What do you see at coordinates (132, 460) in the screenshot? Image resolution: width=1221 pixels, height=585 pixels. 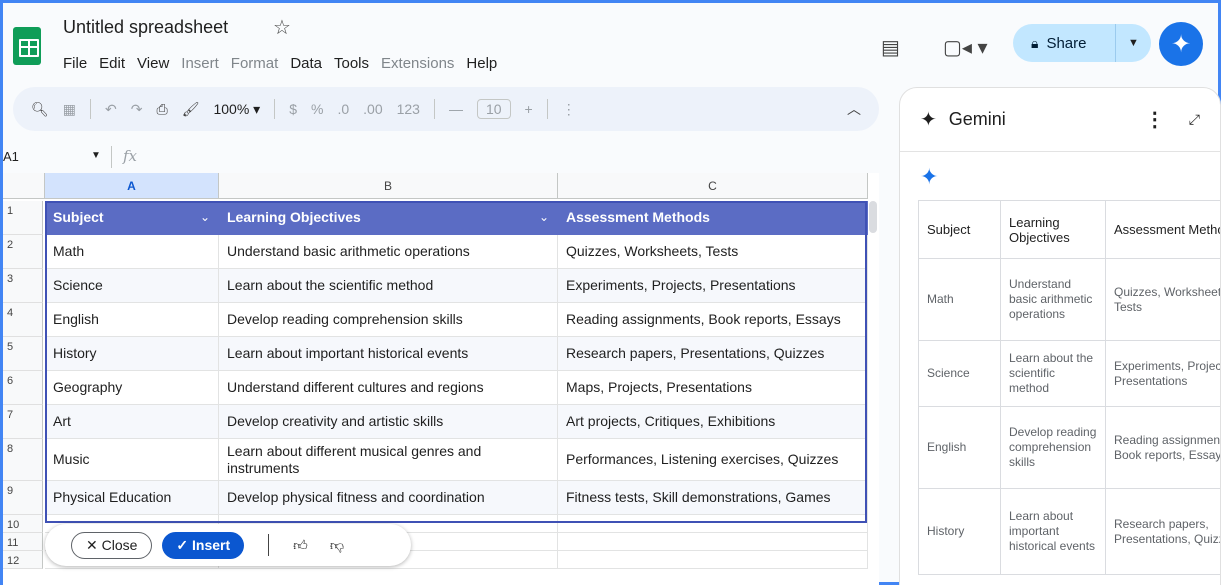 I see `table-cell: Music` at bounding box center [132, 460].